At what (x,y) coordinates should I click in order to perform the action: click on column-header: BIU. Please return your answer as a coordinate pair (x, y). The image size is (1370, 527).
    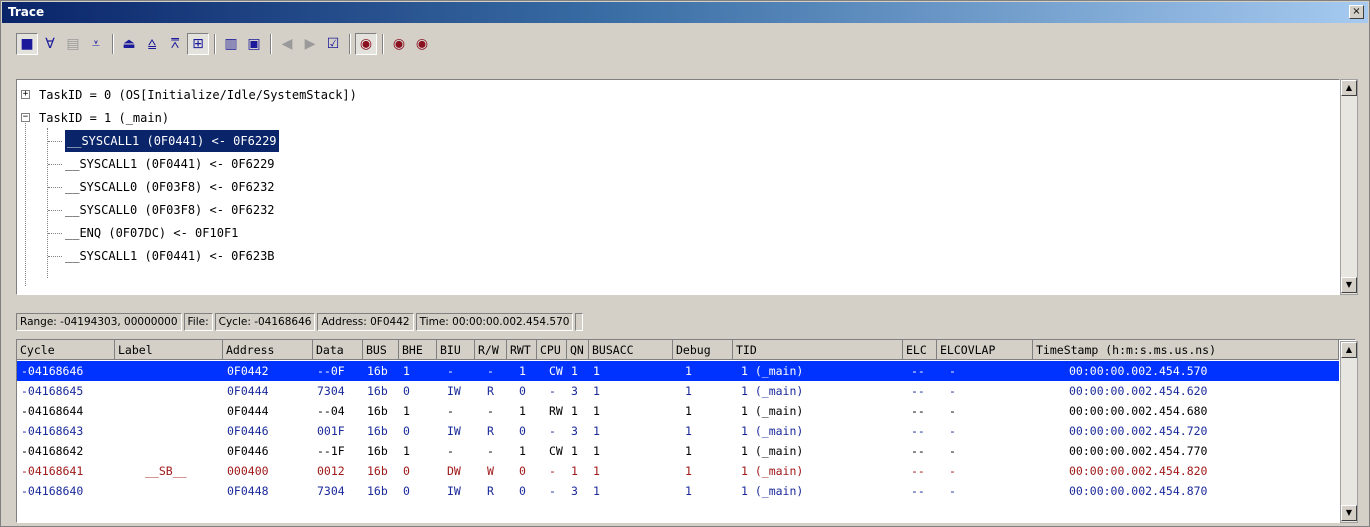
    Looking at the image, I should click on (456, 350).